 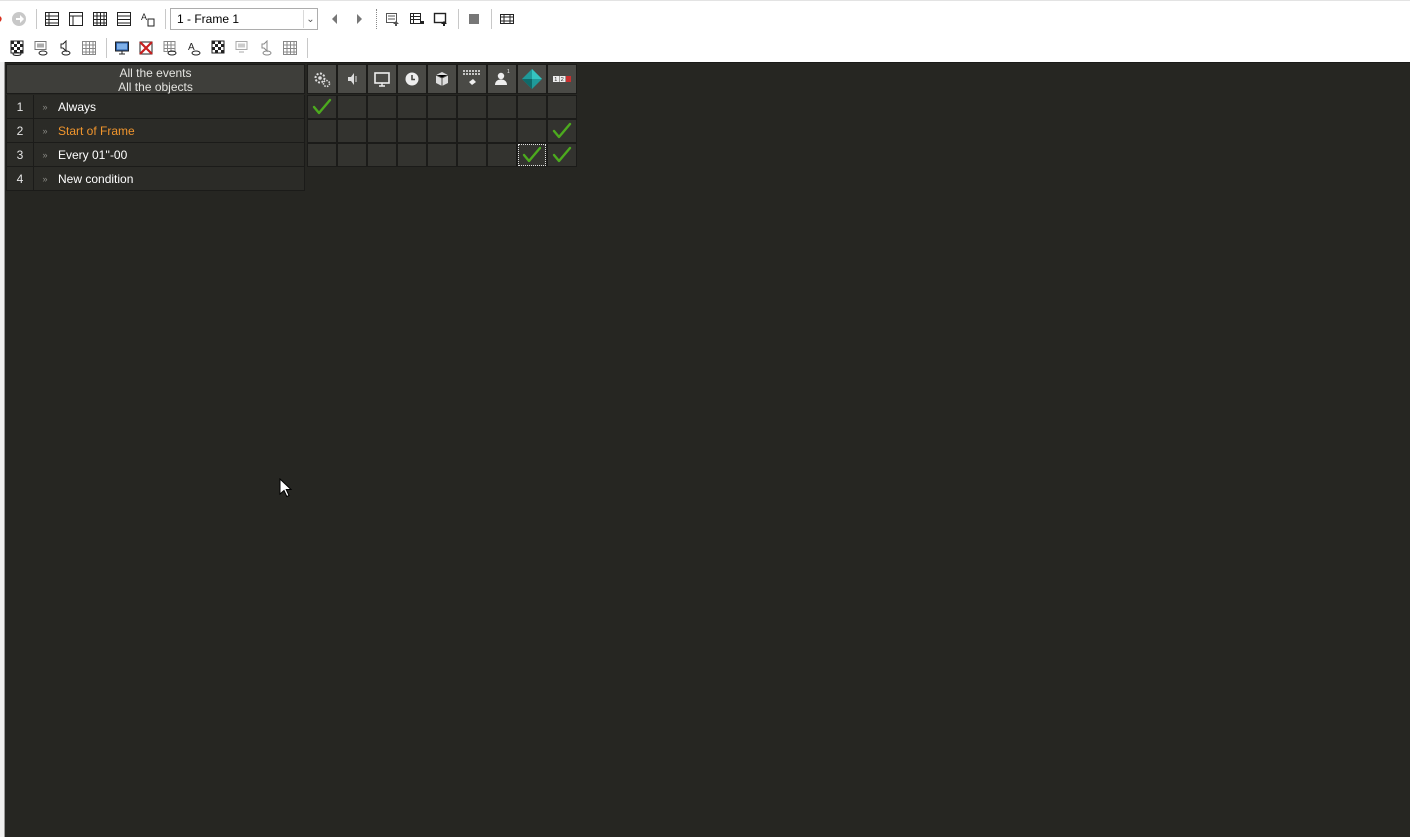 What do you see at coordinates (442, 79) in the screenshot?
I see `create-object-cube-icon` at bounding box center [442, 79].